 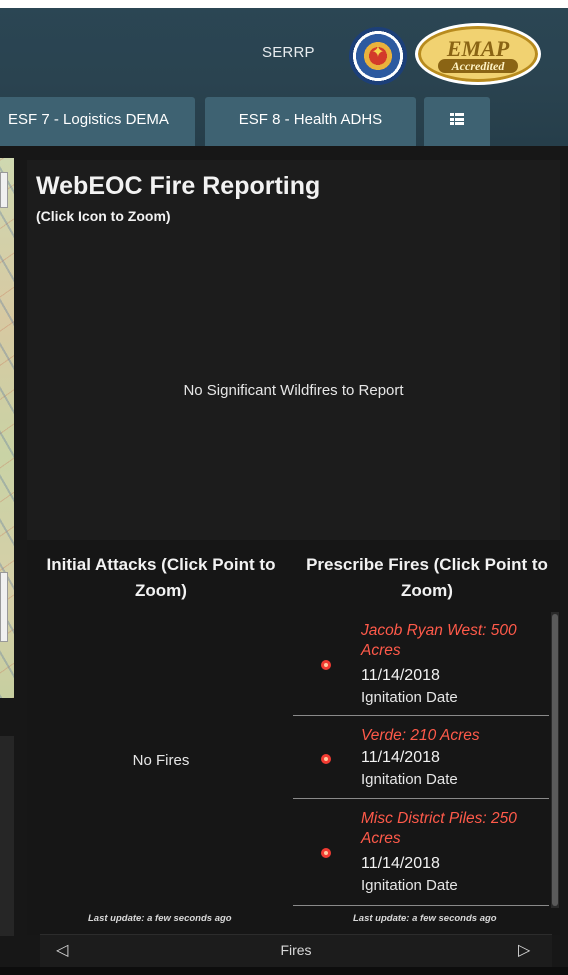 I want to click on fire-name: Jacob Ryan West: 500 Acres, so click(x=439, y=640).